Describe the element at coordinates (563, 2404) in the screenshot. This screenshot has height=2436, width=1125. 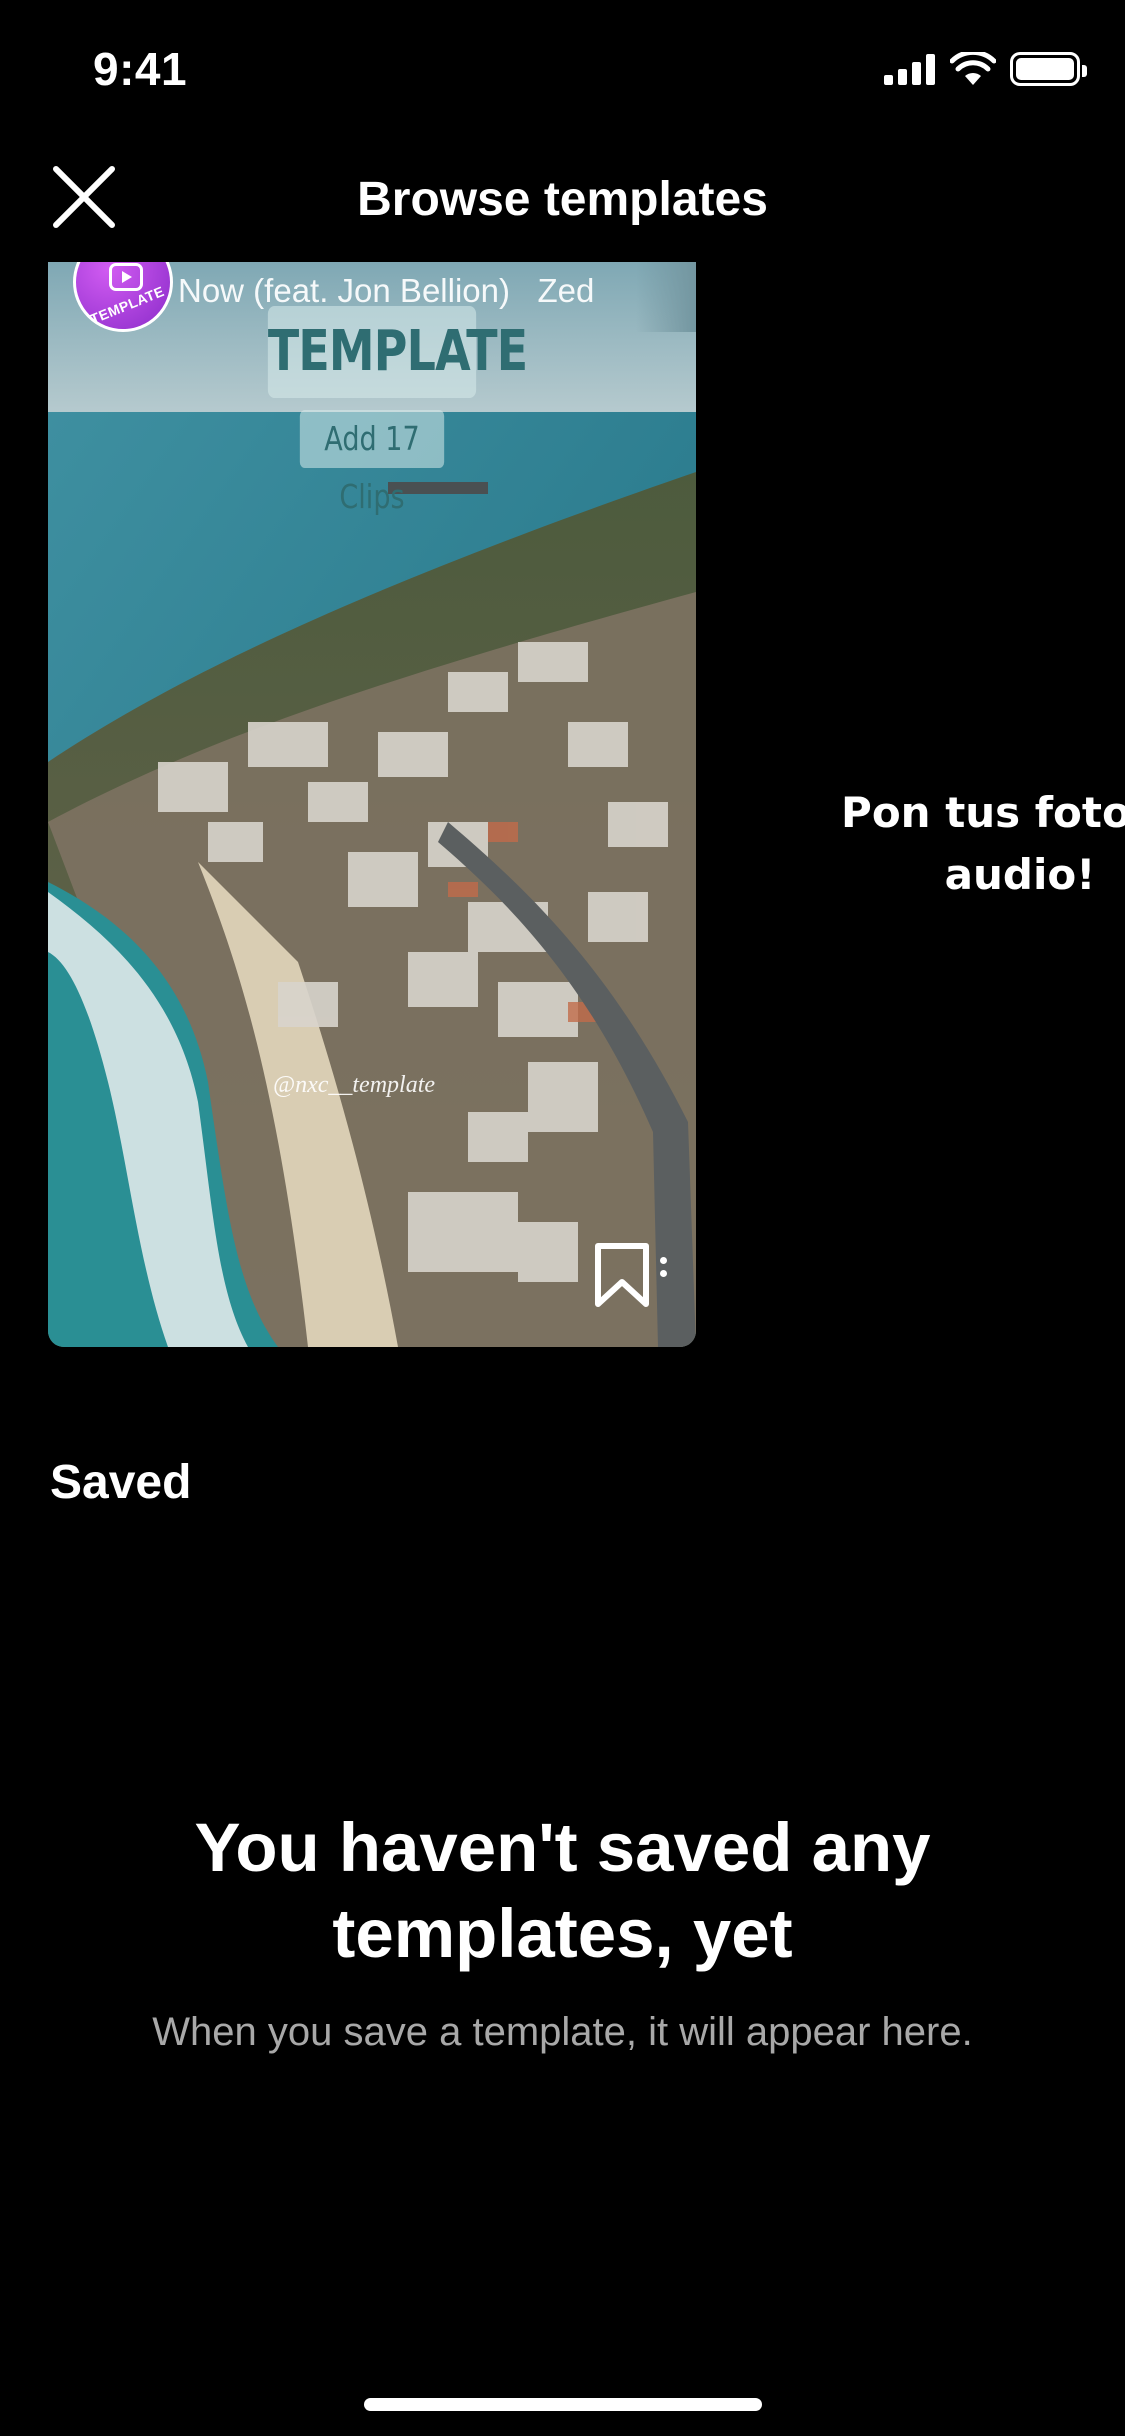
I see `home-indicator` at that location.